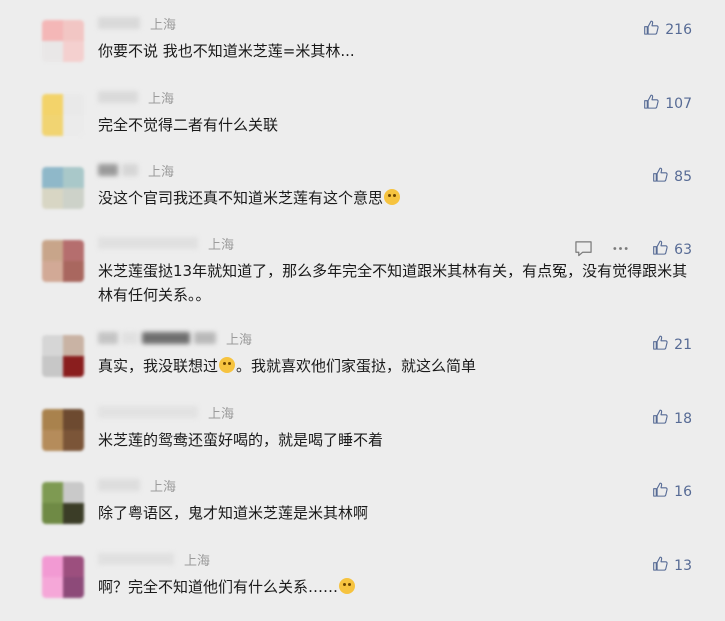 The image size is (725, 621). What do you see at coordinates (678, 103) in the screenshot?
I see `like-count: 107` at bounding box center [678, 103].